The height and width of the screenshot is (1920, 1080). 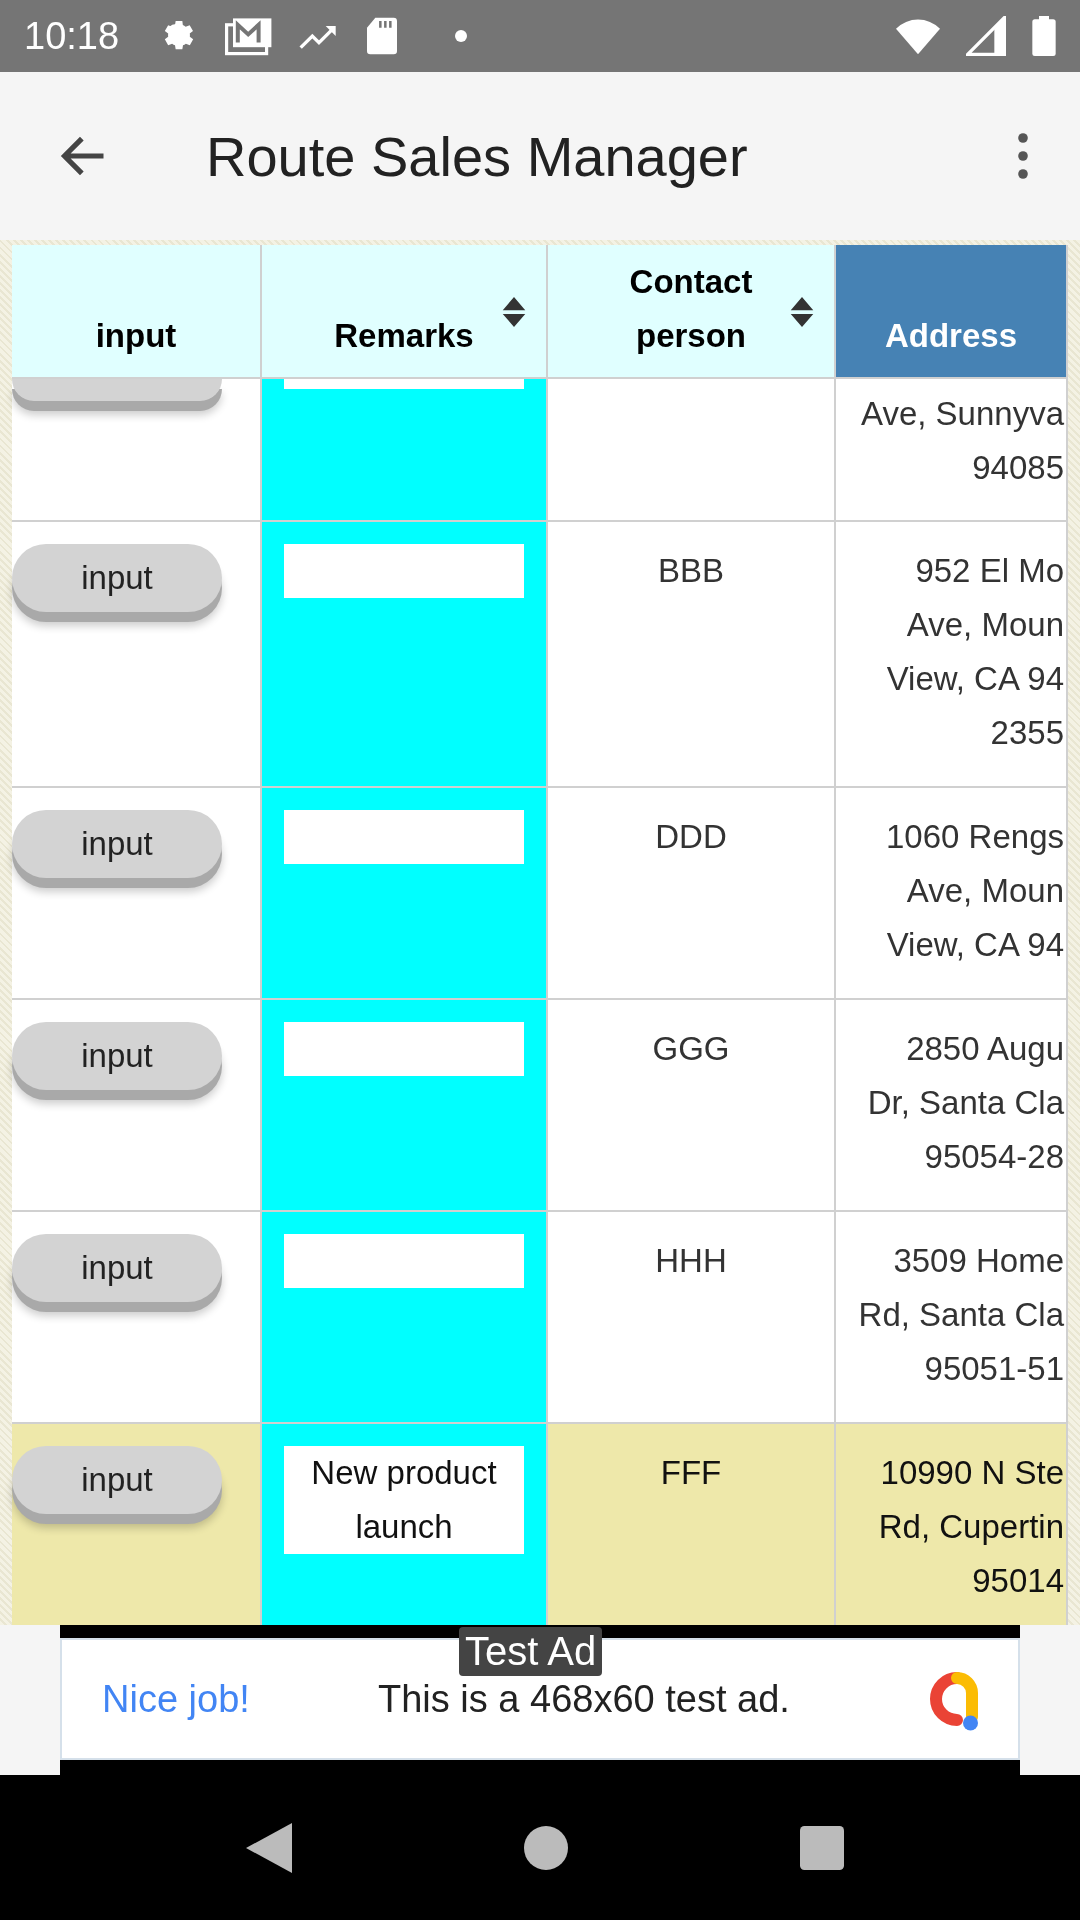 I want to click on notification-dot-icon, so click(x=461, y=36).